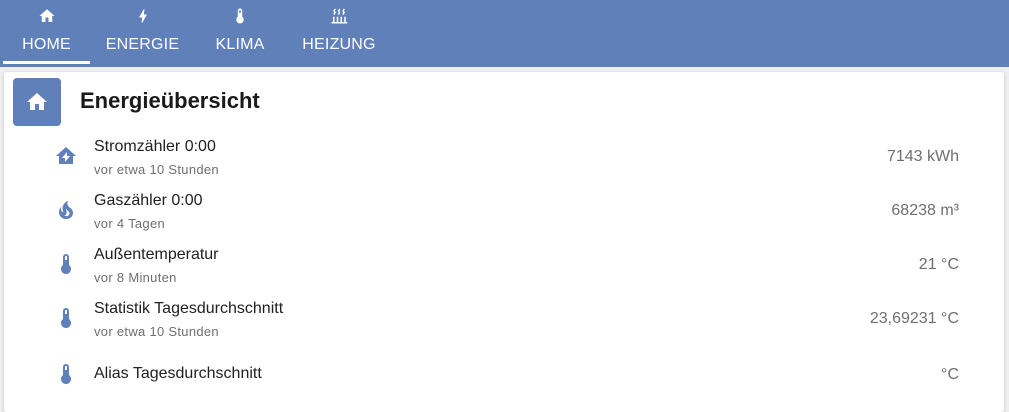  What do you see at coordinates (240, 44) in the screenshot?
I see `tab-klima-label: KLIMA` at bounding box center [240, 44].